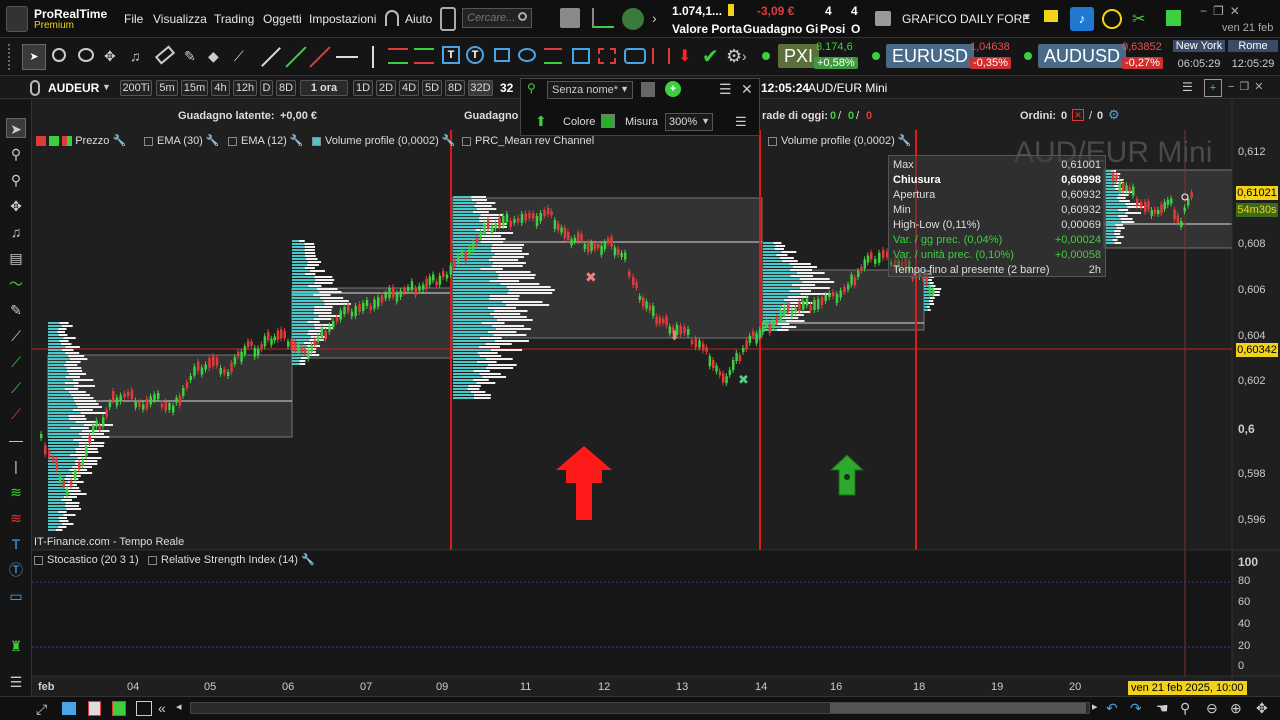 The width and height of the screenshot is (1280, 720). Describe the element at coordinates (455, 88) in the screenshot. I see `range-8d-button: 8D` at that location.